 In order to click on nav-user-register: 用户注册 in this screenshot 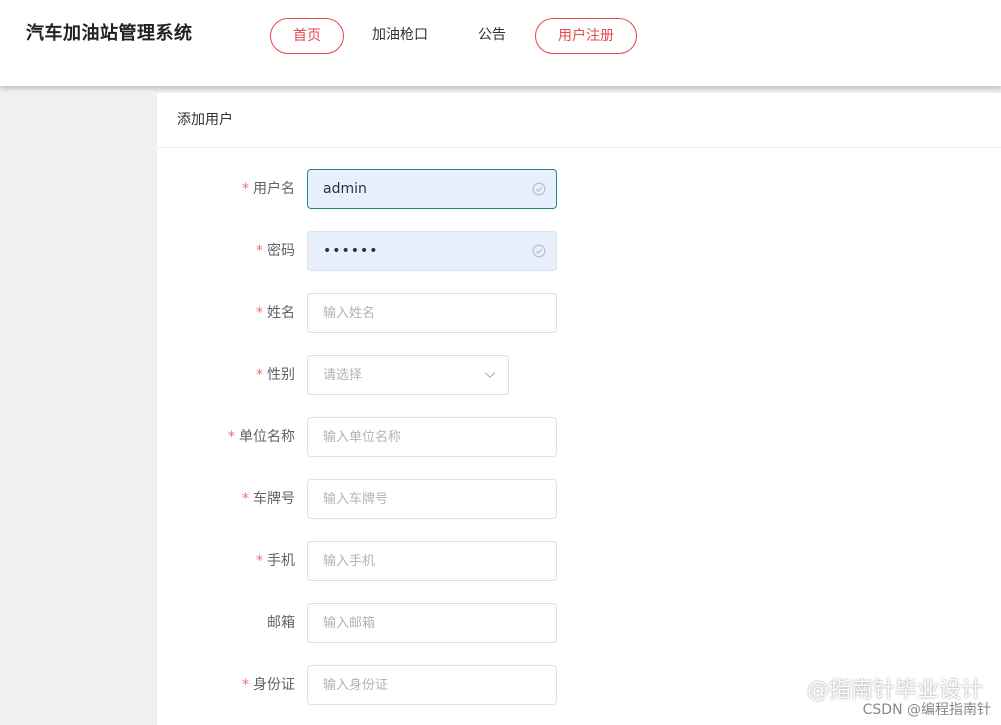, I will do `click(586, 36)`.